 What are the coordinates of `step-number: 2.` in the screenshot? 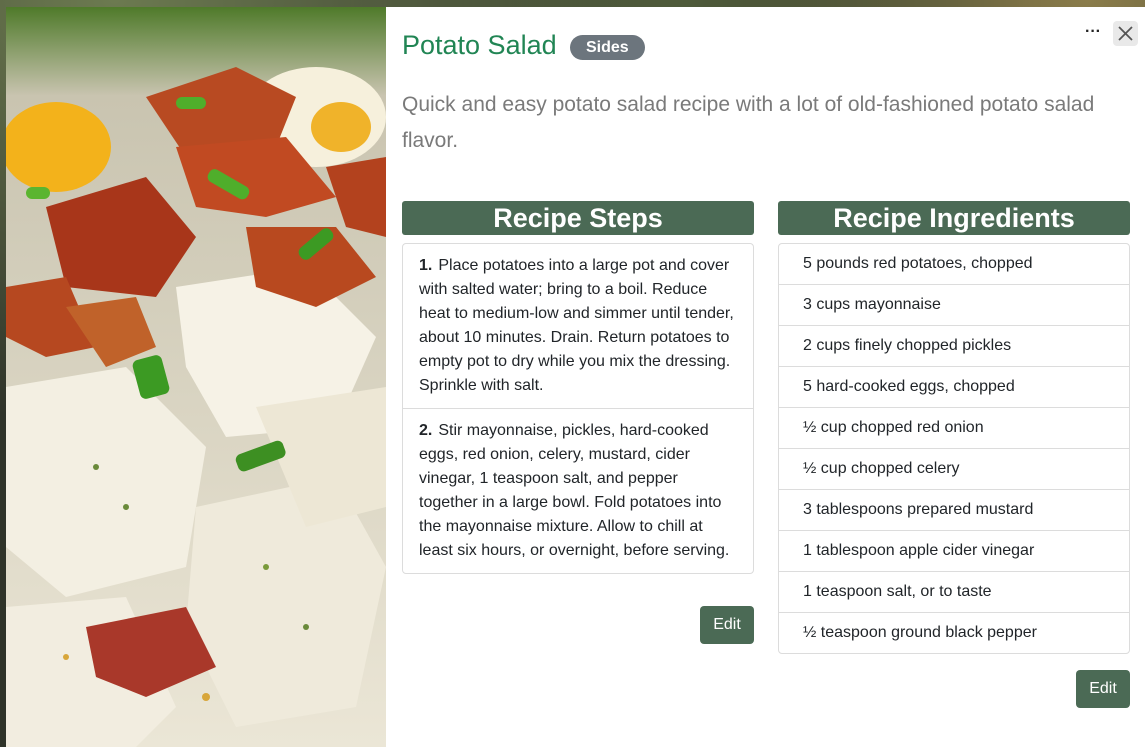 It's located at (426, 430).